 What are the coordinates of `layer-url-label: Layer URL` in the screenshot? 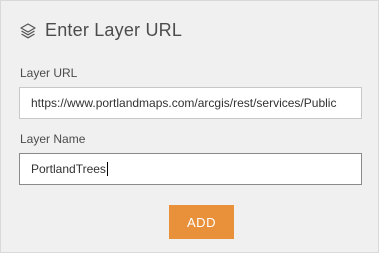 It's located at (49, 73).